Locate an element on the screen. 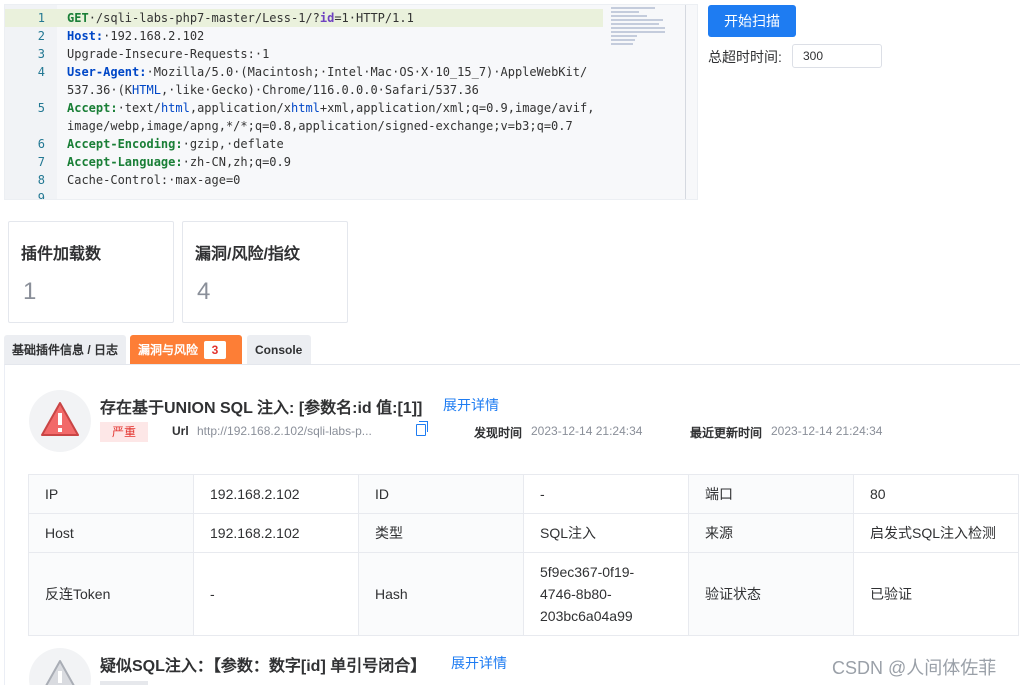  type-value: SQL注入 is located at coordinates (606, 533).